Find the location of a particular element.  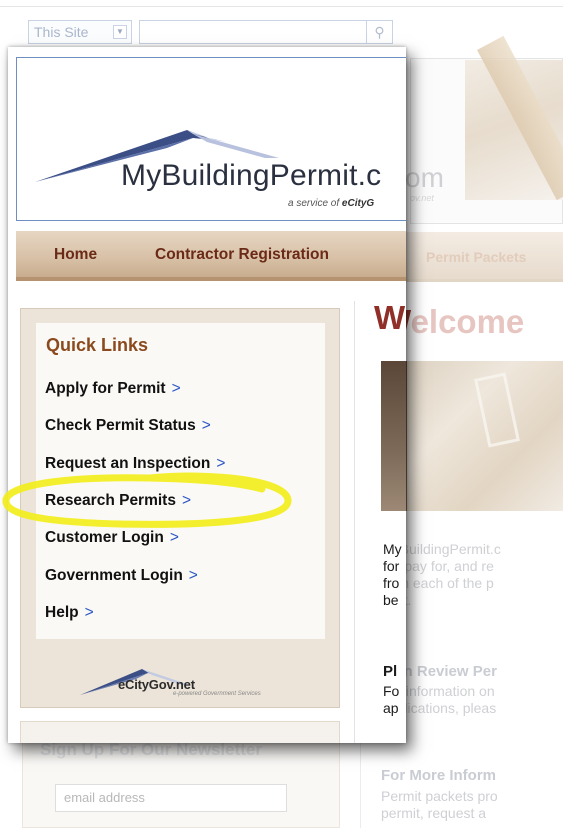

plan-review-fragment: Fo is located at coordinates (391, 691).